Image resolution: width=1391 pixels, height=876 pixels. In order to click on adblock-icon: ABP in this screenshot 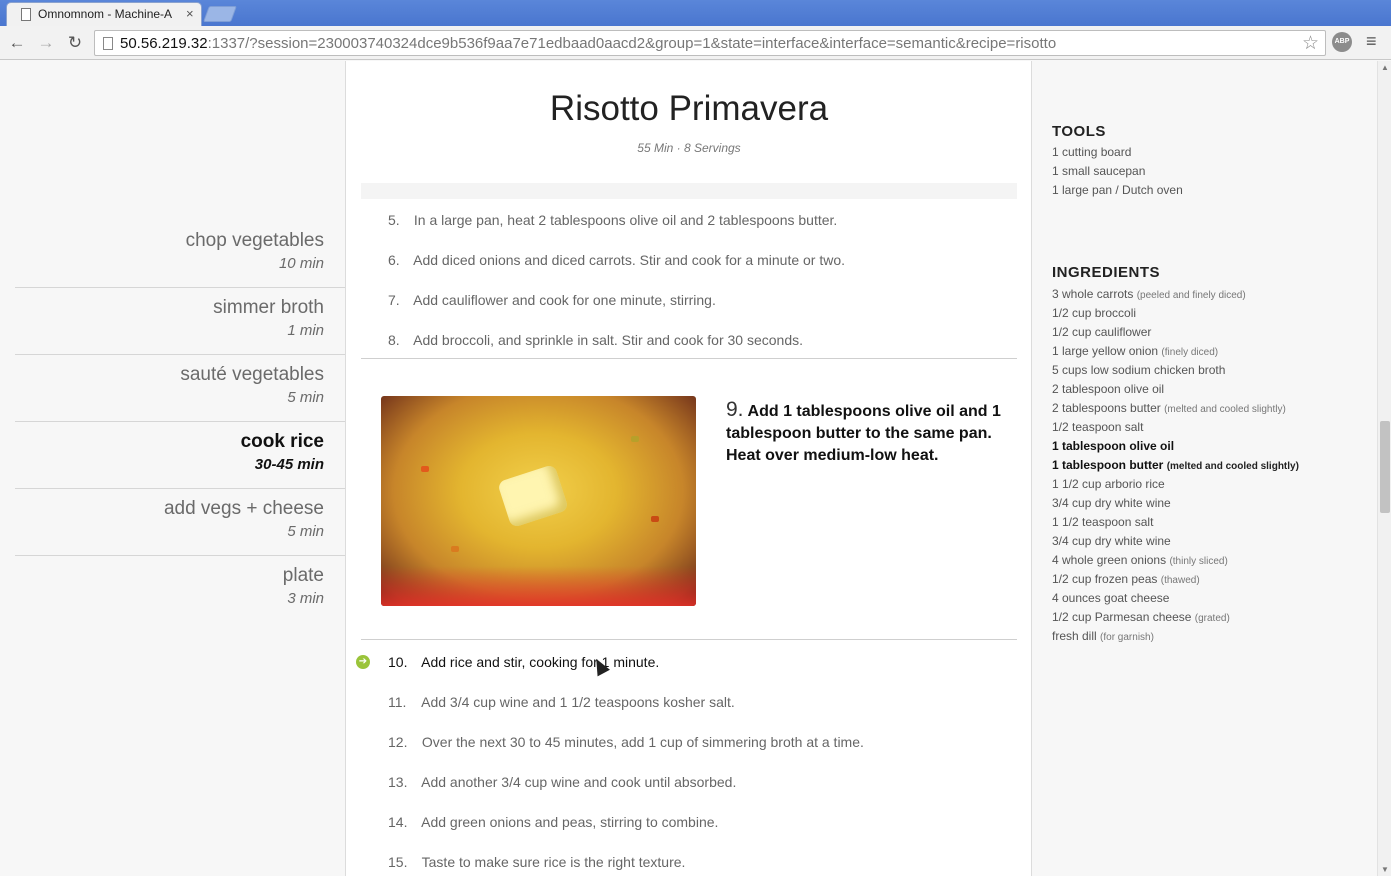, I will do `click(1342, 42)`.